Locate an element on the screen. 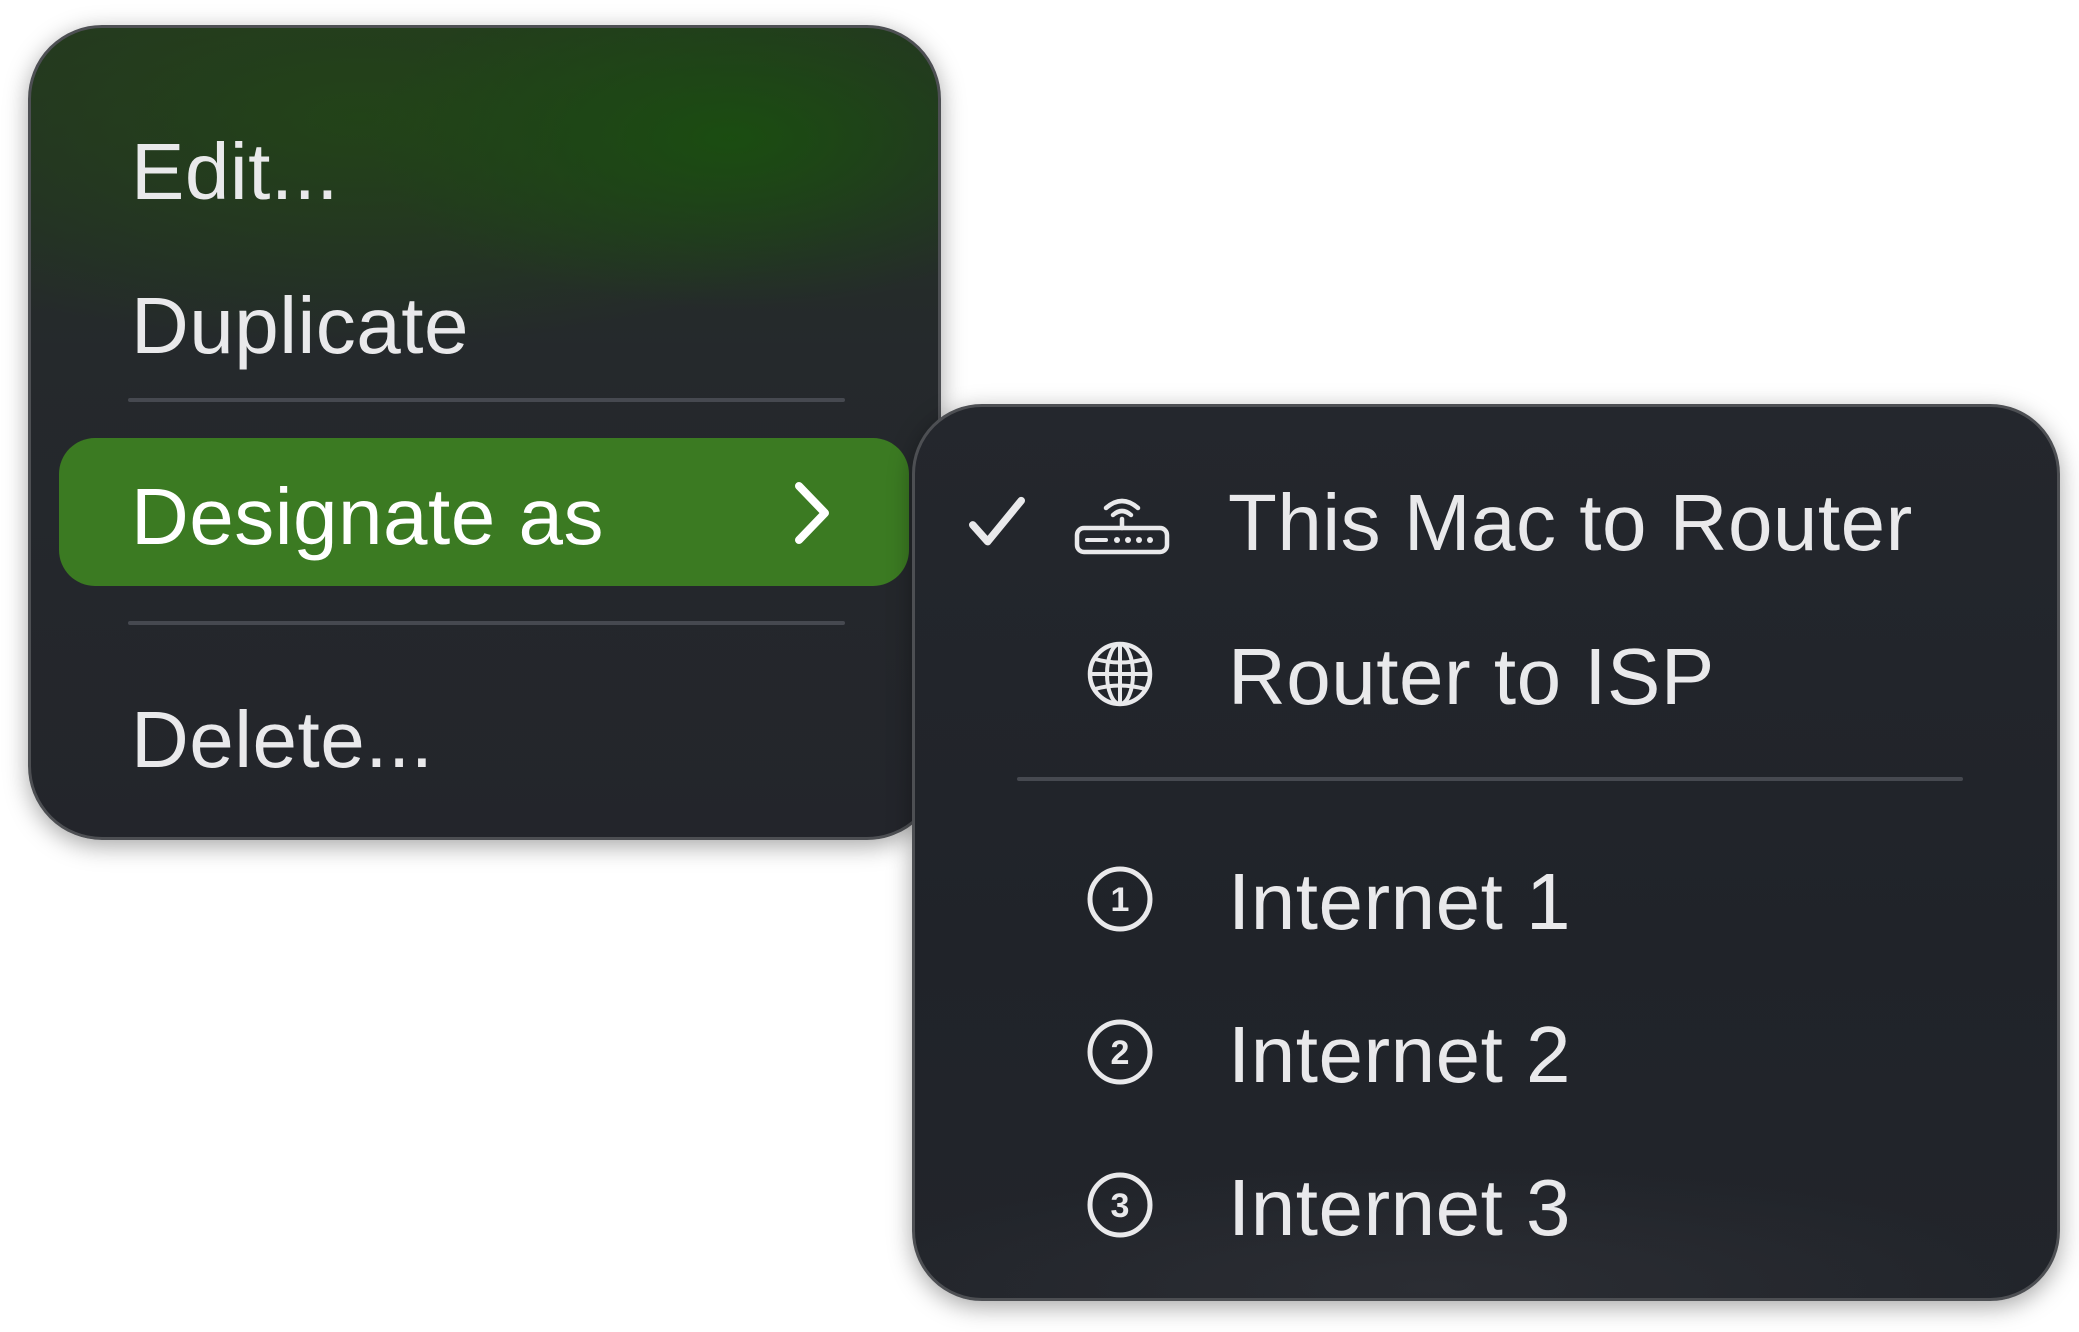 Image resolution: width=2079 pixels, height=1332 pixels. router-icon is located at coordinates (1122, 526).